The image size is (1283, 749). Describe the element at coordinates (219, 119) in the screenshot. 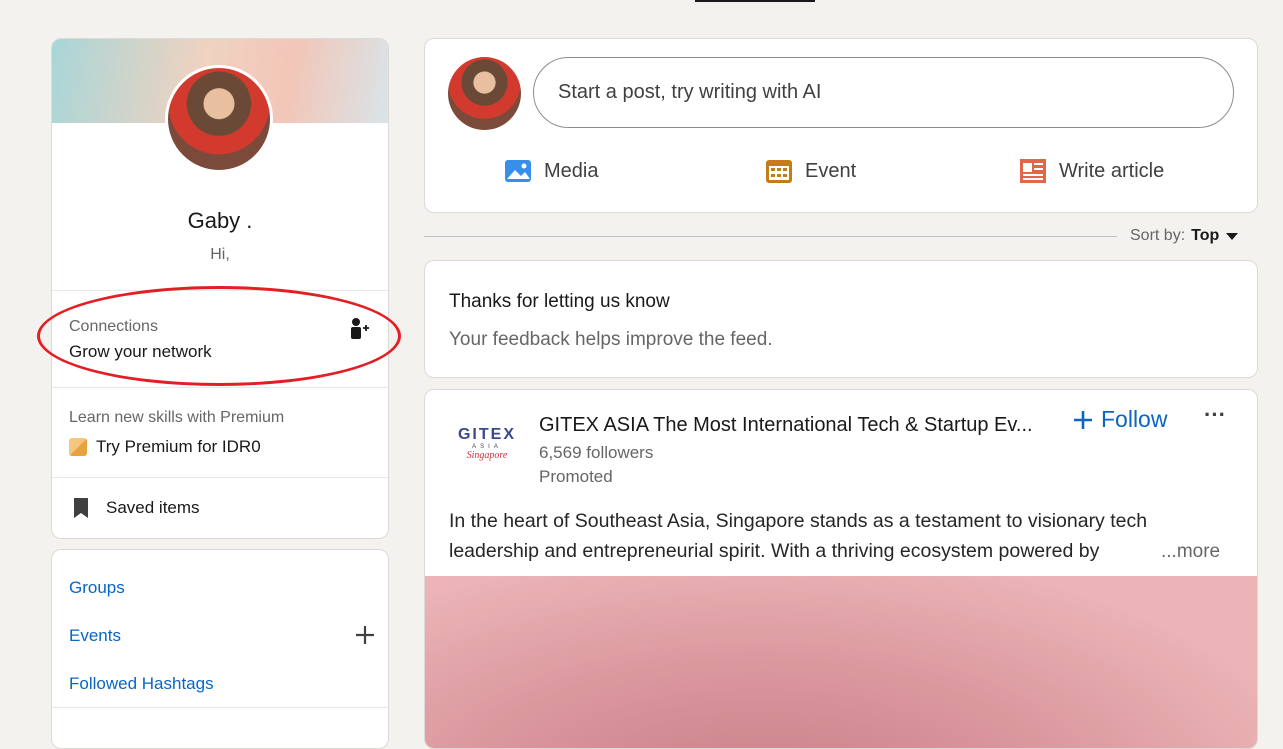

I see `avatar` at that location.